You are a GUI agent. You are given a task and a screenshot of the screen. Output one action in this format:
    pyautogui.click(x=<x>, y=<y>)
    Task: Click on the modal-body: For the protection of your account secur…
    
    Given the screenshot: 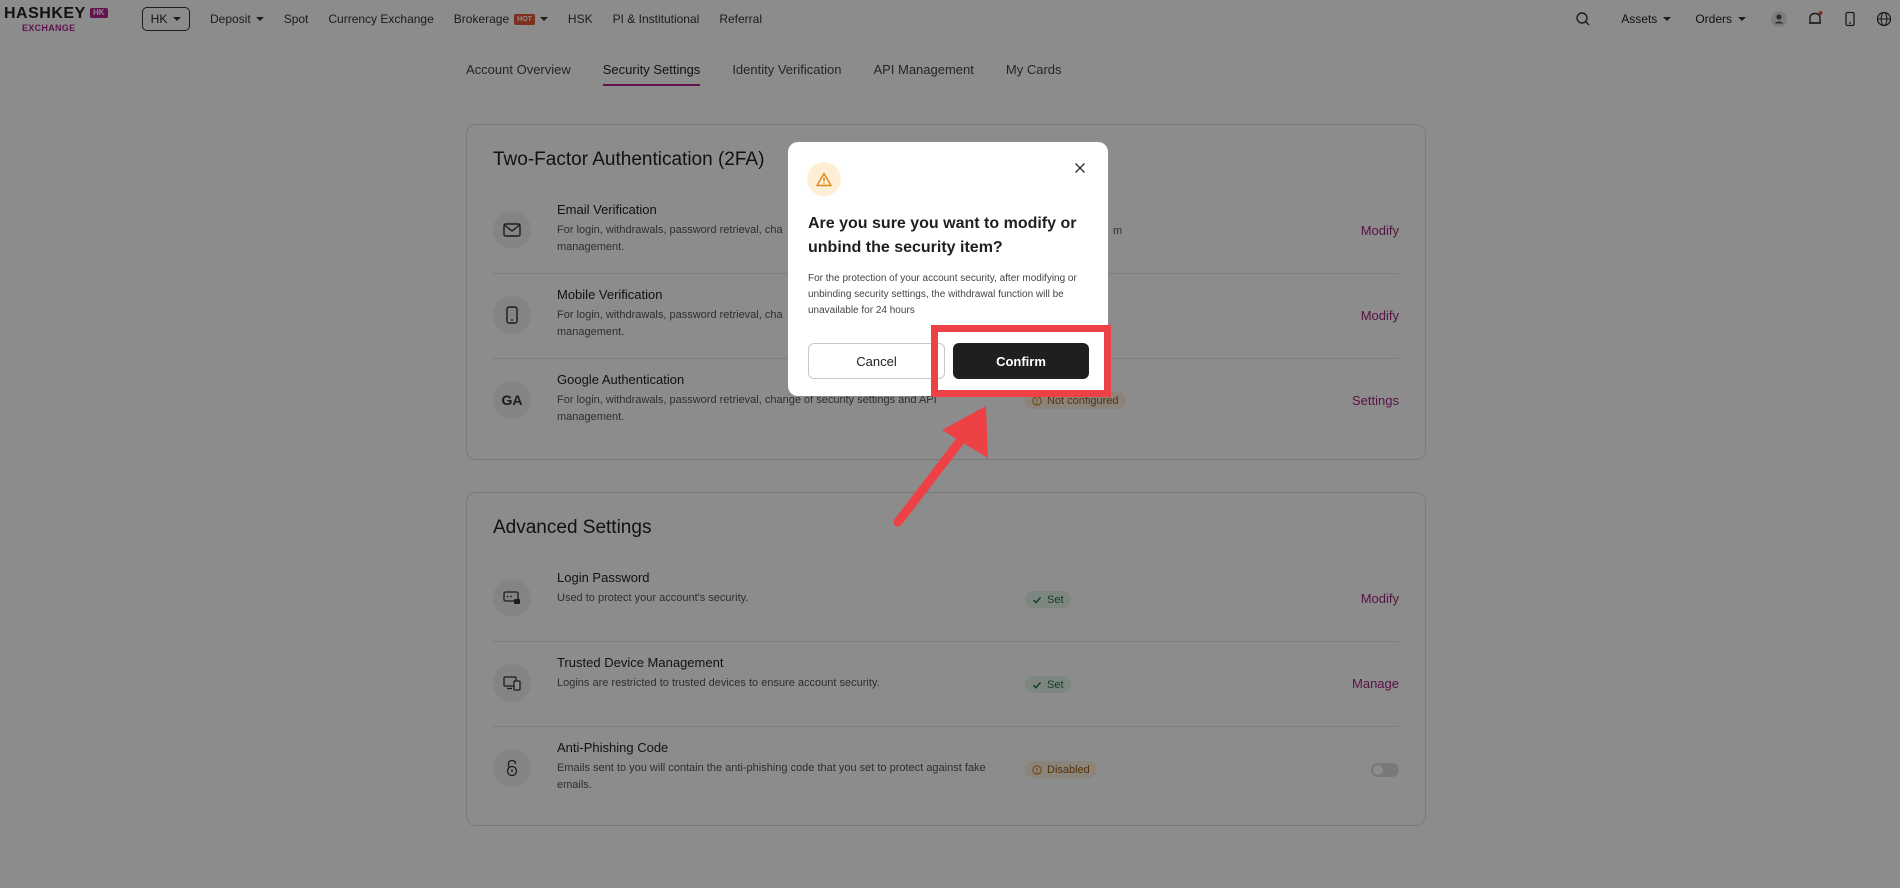 What is the action you would take?
    pyautogui.click(x=942, y=294)
    